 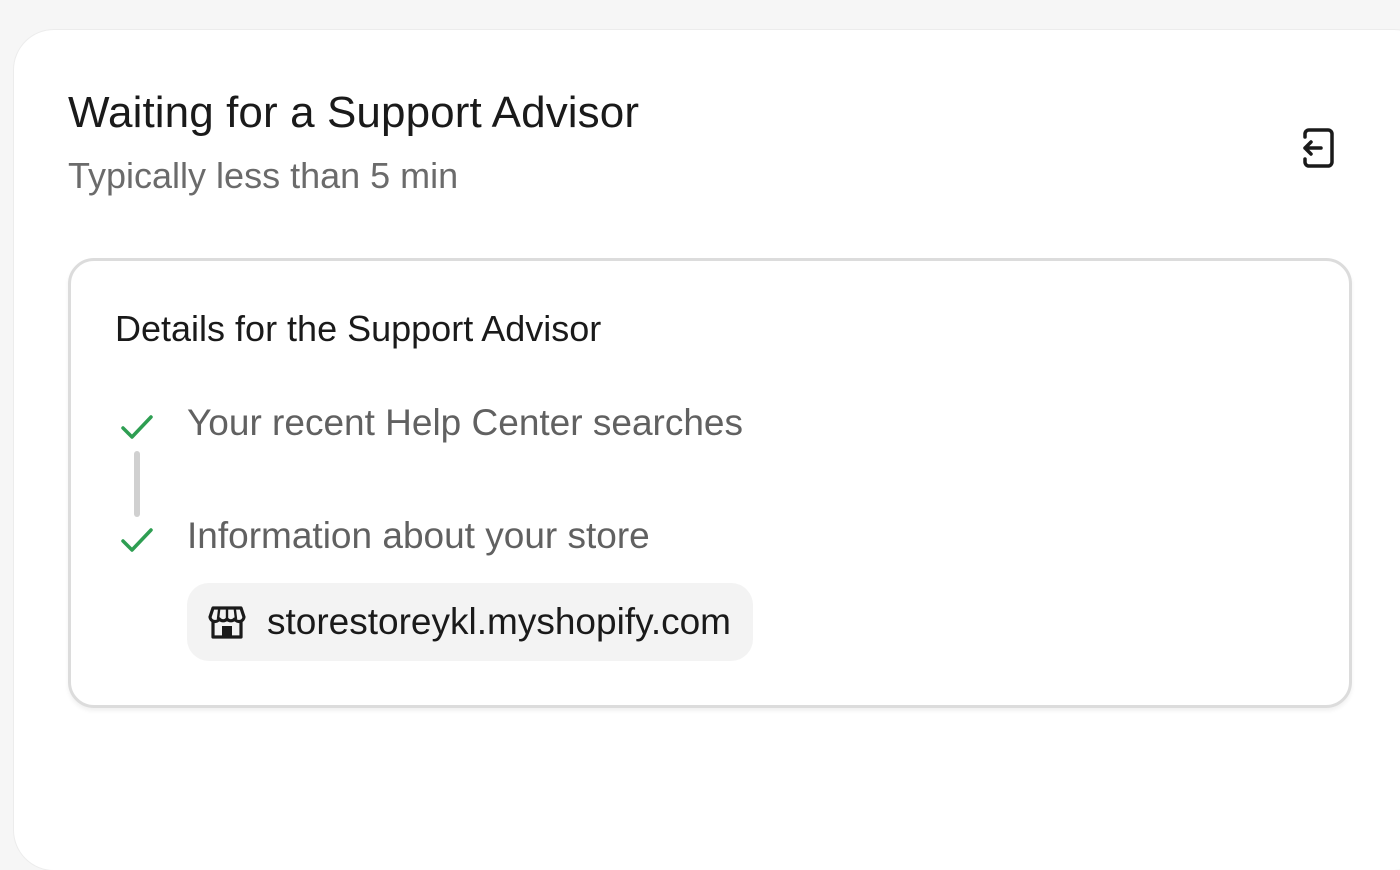 I want to click on page-title: Waiting for a Support Advisor, so click(x=354, y=112).